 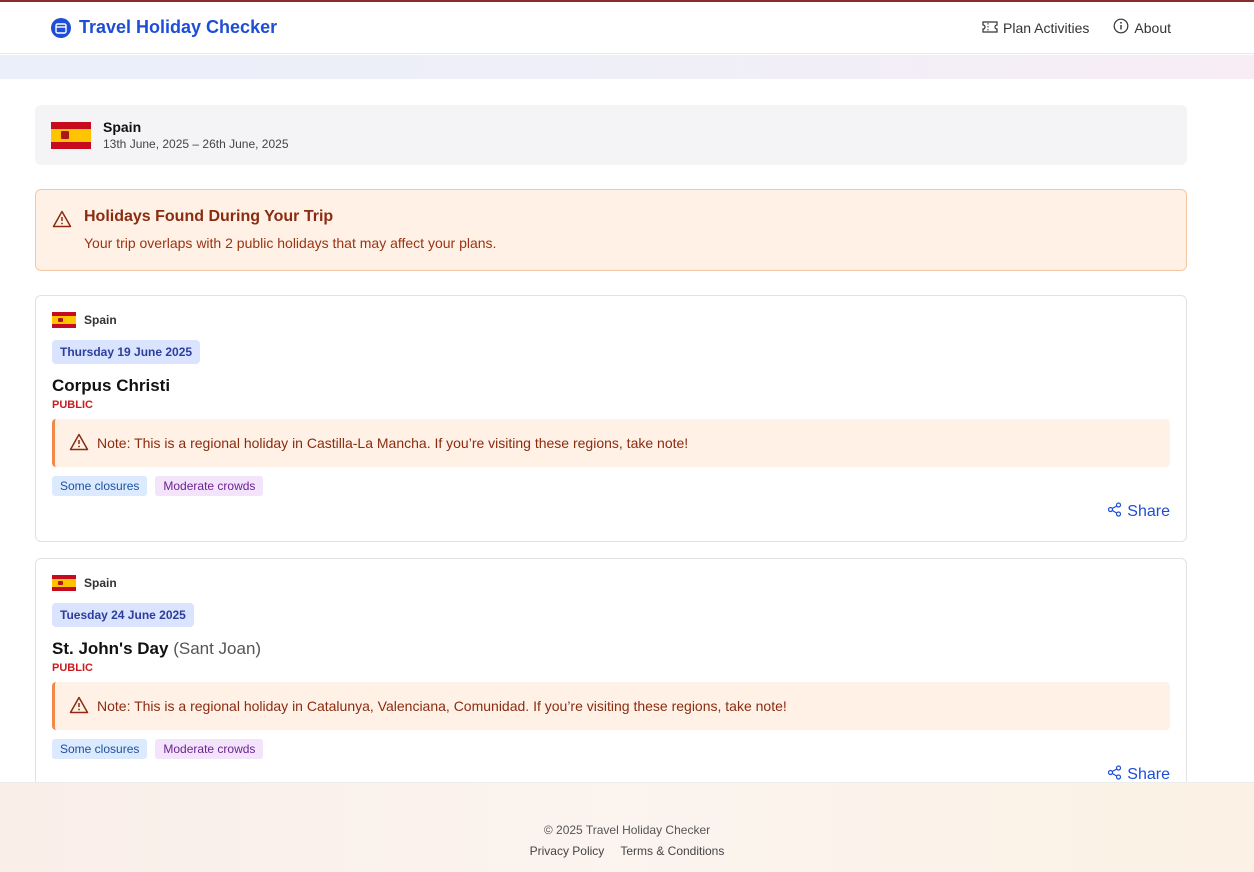 I want to click on holiday-name-text: Corpus Christi, so click(x=111, y=385).